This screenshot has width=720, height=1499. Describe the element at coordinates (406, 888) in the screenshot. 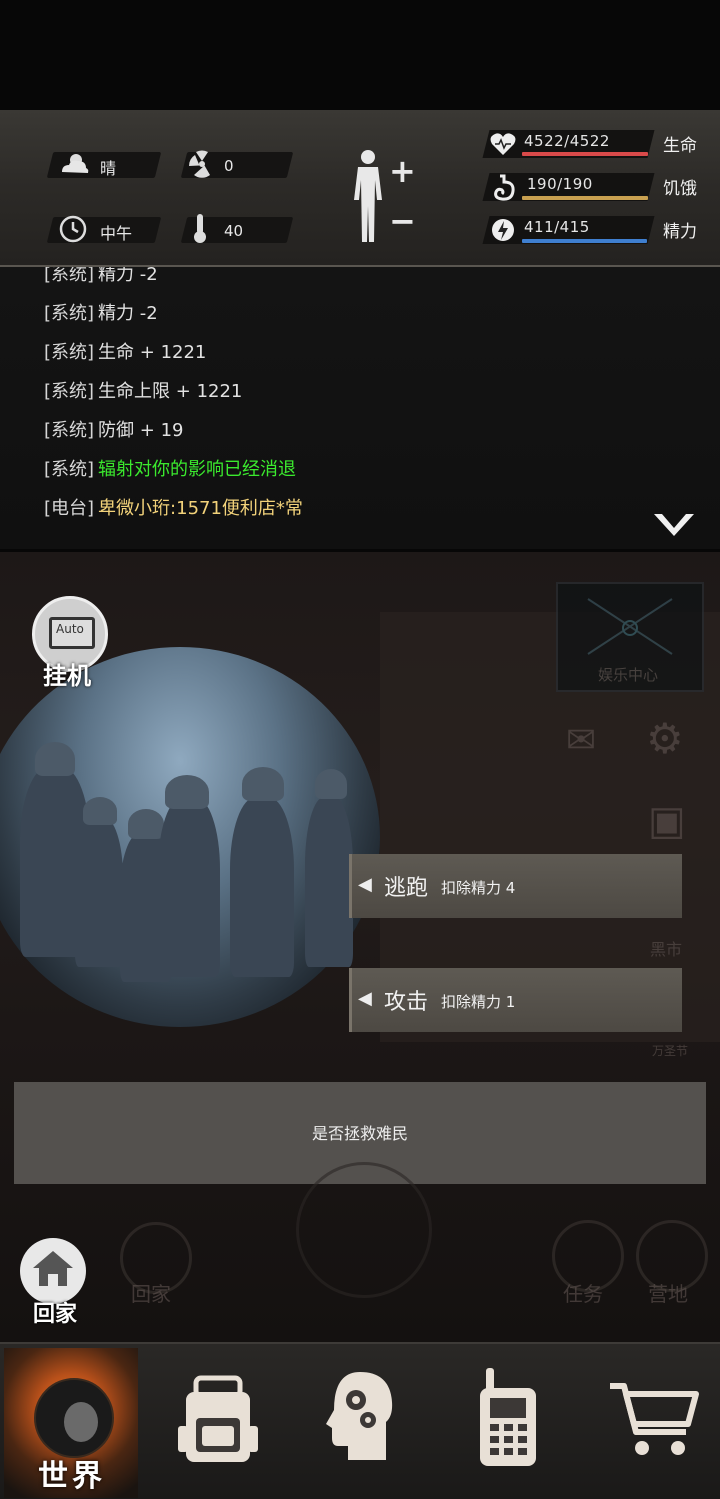

I see `flee-label: 逃跑` at that location.